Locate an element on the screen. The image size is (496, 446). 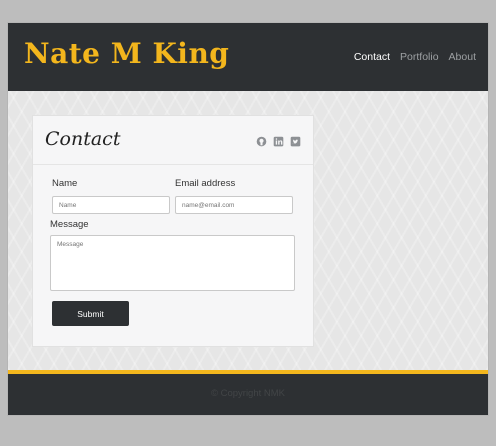
github-icon is located at coordinates (261, 141).